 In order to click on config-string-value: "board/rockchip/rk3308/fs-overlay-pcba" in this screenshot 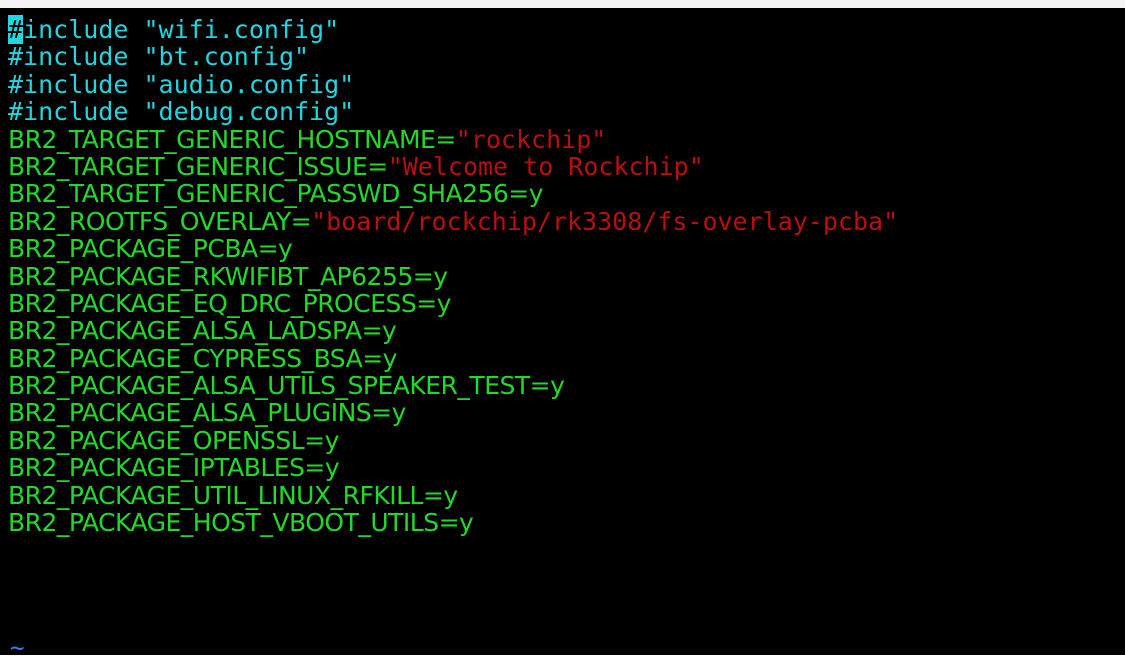, I will do `click(605, 221)`.